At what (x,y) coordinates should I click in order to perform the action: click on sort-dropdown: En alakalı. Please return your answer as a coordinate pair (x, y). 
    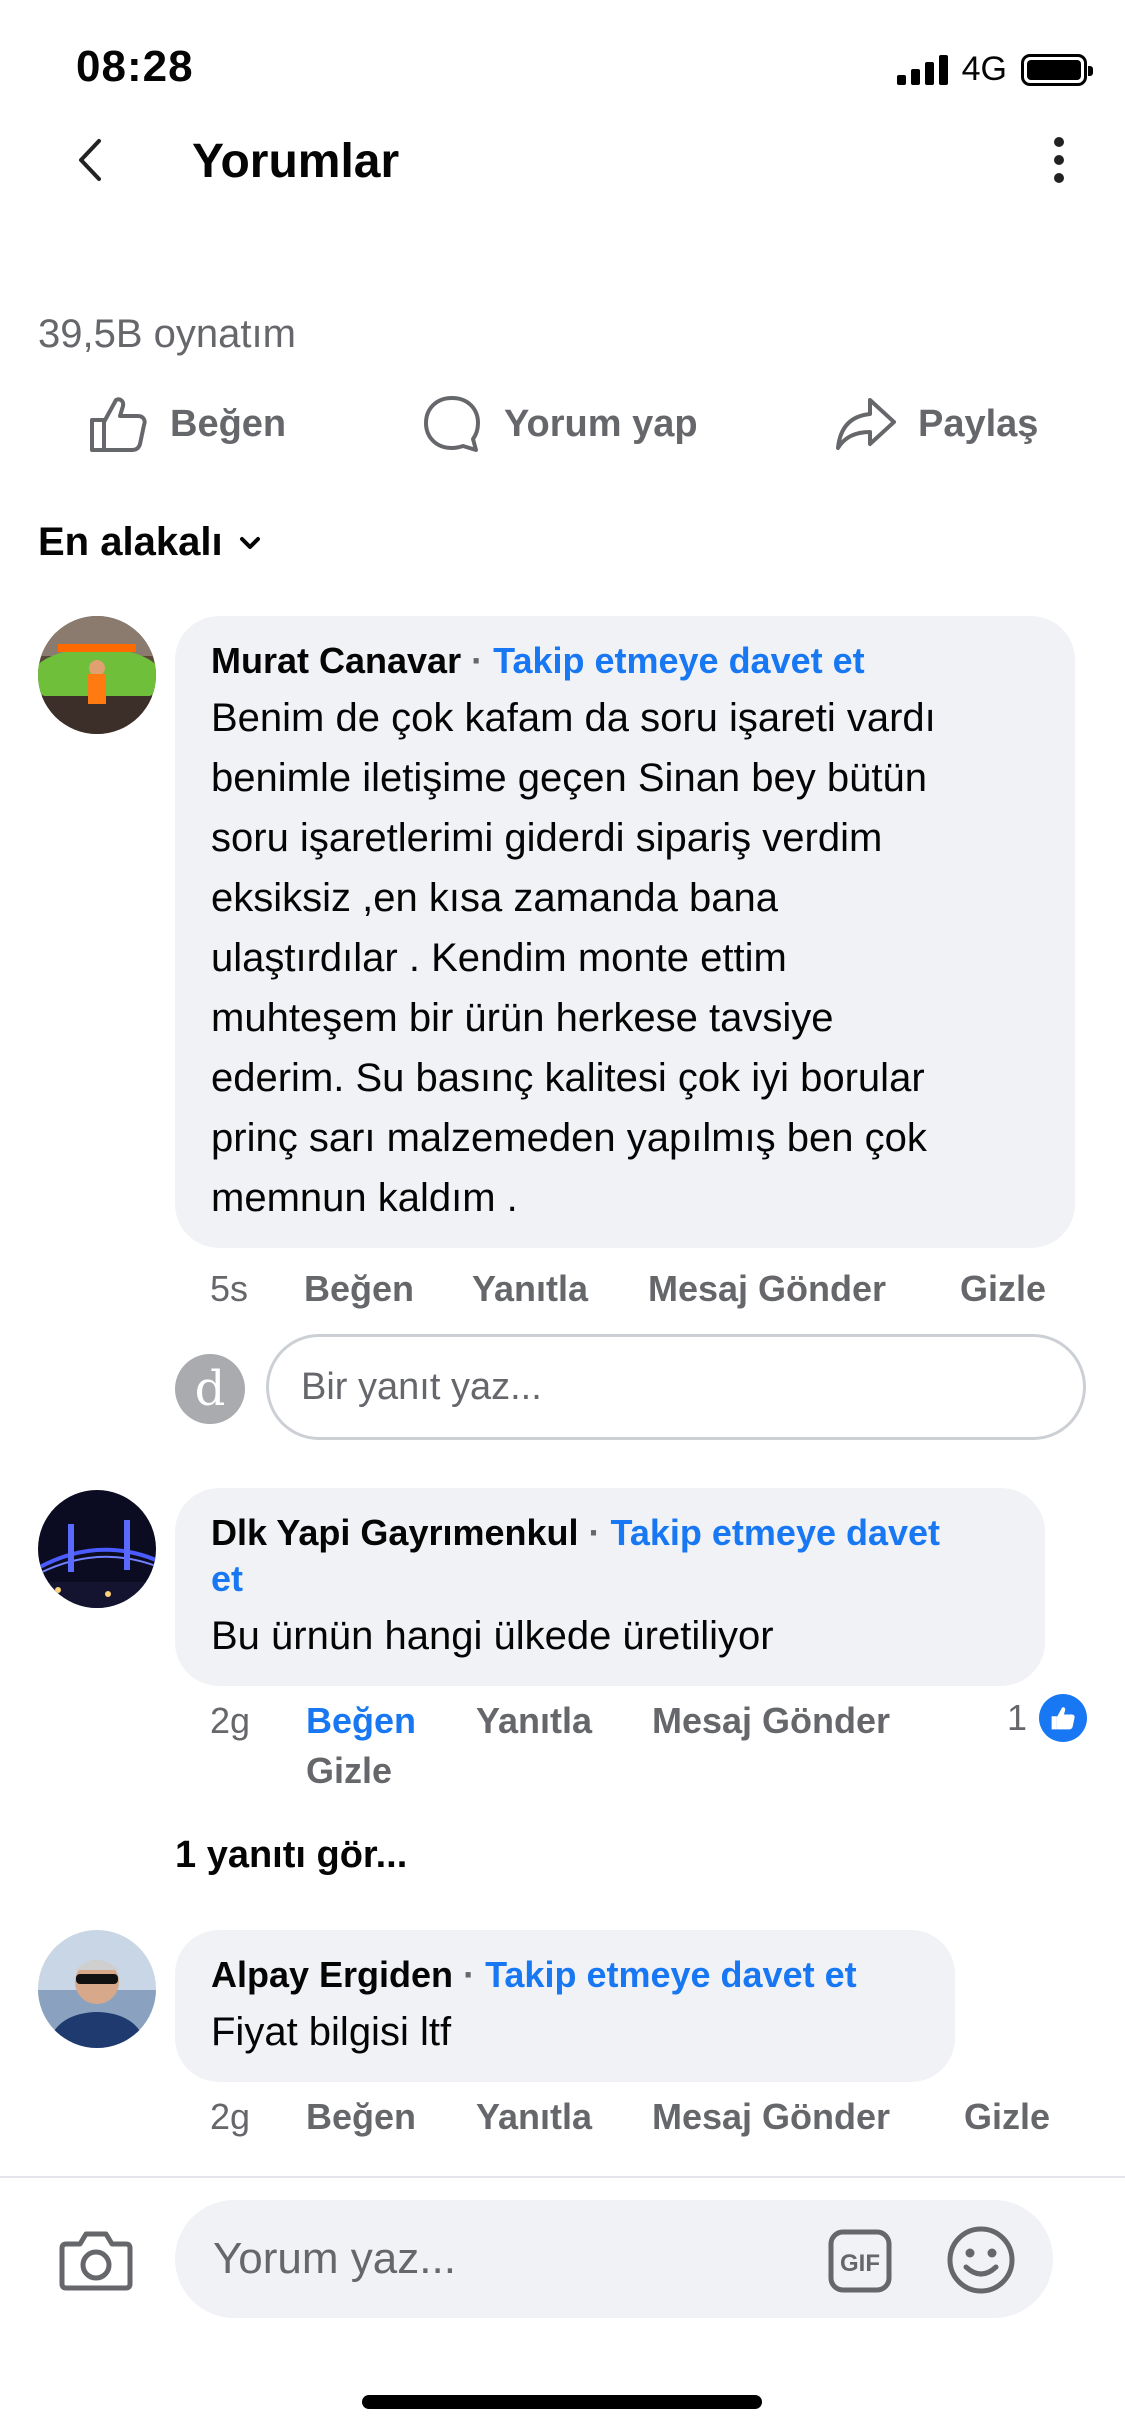
    Looking at the image, I should click on (149, 542).